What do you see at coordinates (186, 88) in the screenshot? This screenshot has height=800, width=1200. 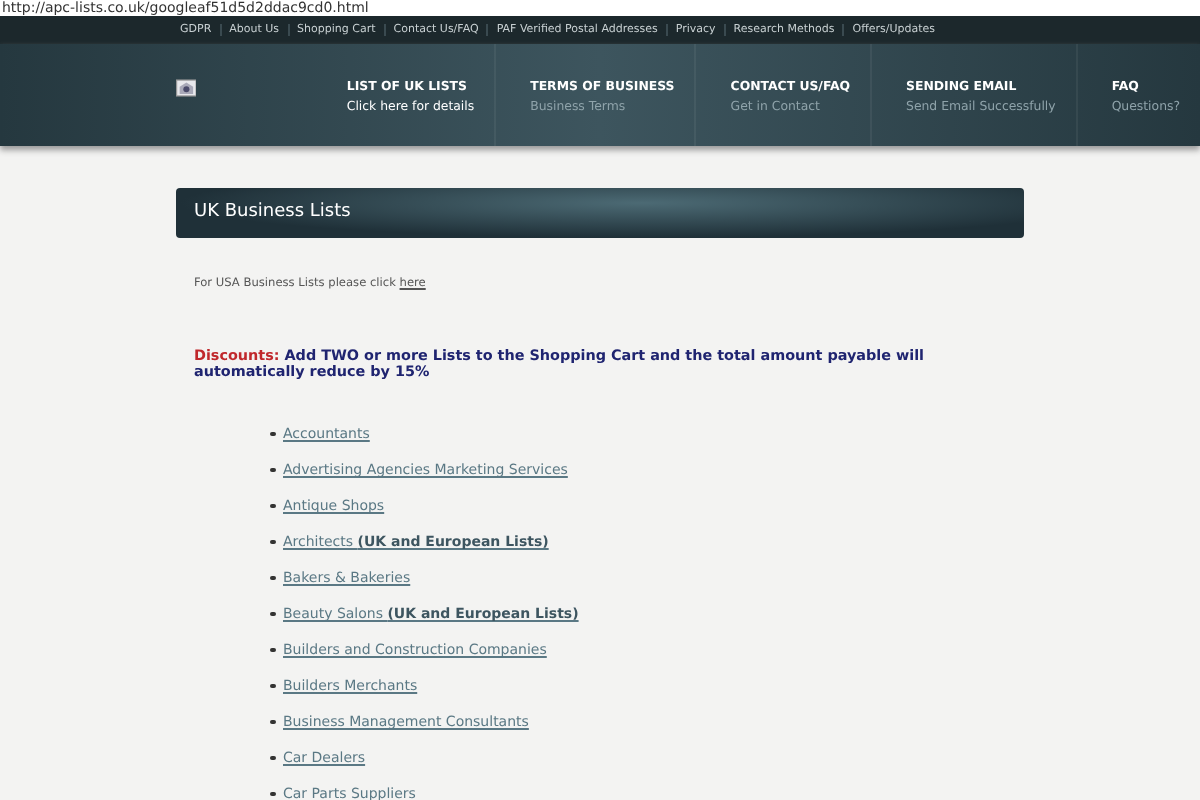 I see `envelope-logo-icon` at bounding box center [186, 88].